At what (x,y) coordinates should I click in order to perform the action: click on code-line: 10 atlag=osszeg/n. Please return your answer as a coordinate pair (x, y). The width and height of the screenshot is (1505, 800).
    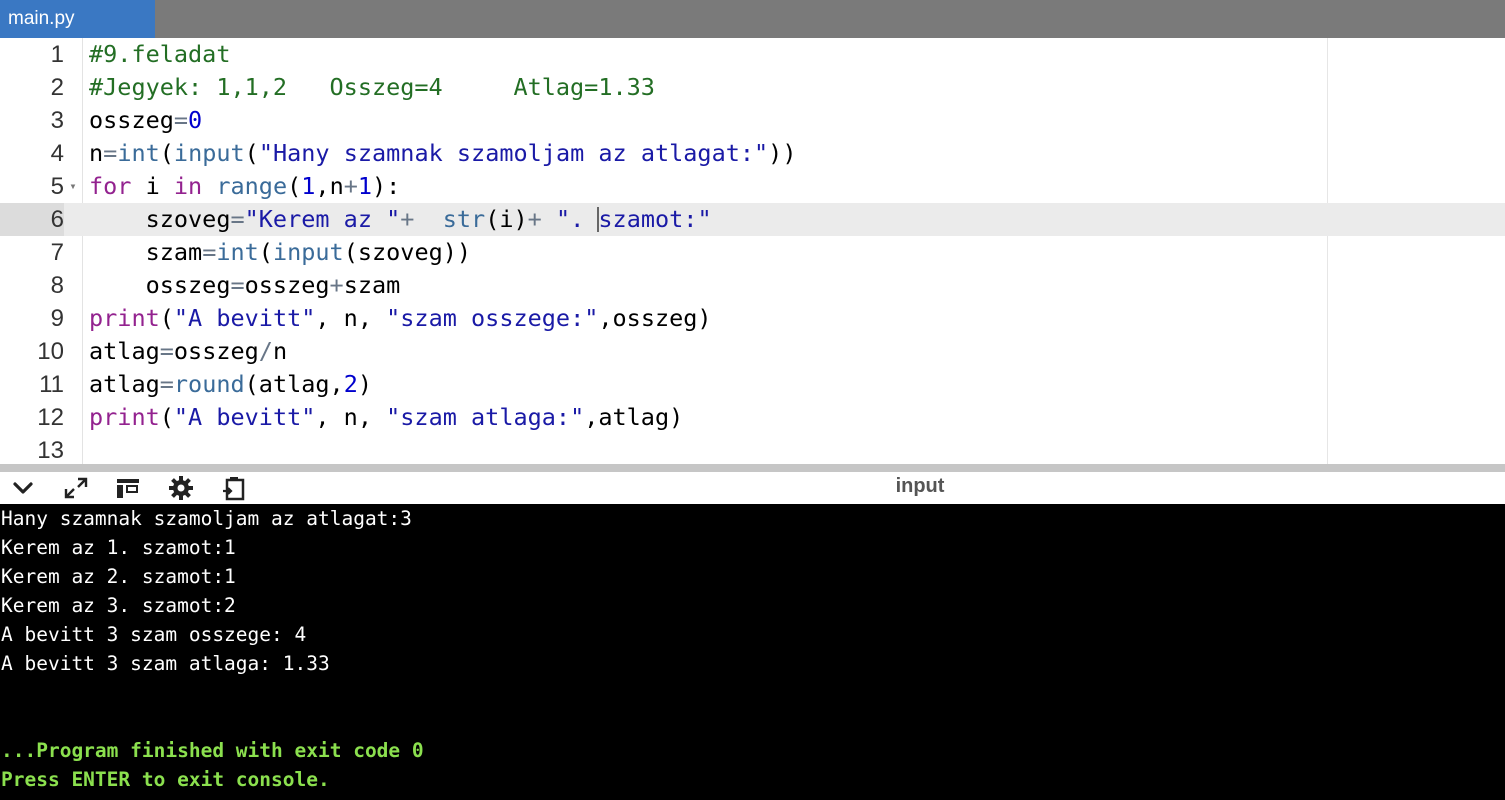
    Looking at the image, I should click on (752, 351).